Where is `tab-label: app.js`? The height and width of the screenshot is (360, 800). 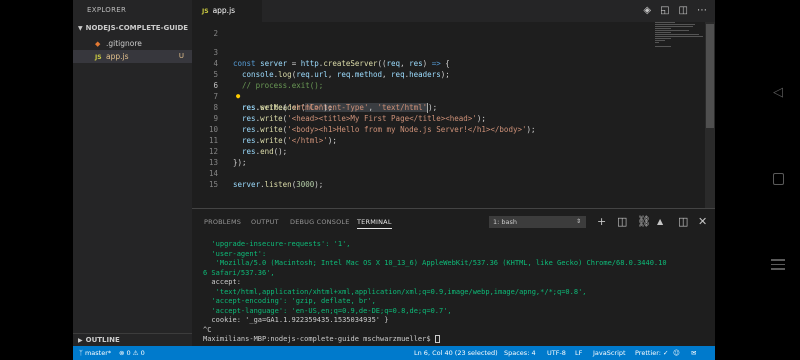 tab-label: app.js is located at coordinates (224, 10).